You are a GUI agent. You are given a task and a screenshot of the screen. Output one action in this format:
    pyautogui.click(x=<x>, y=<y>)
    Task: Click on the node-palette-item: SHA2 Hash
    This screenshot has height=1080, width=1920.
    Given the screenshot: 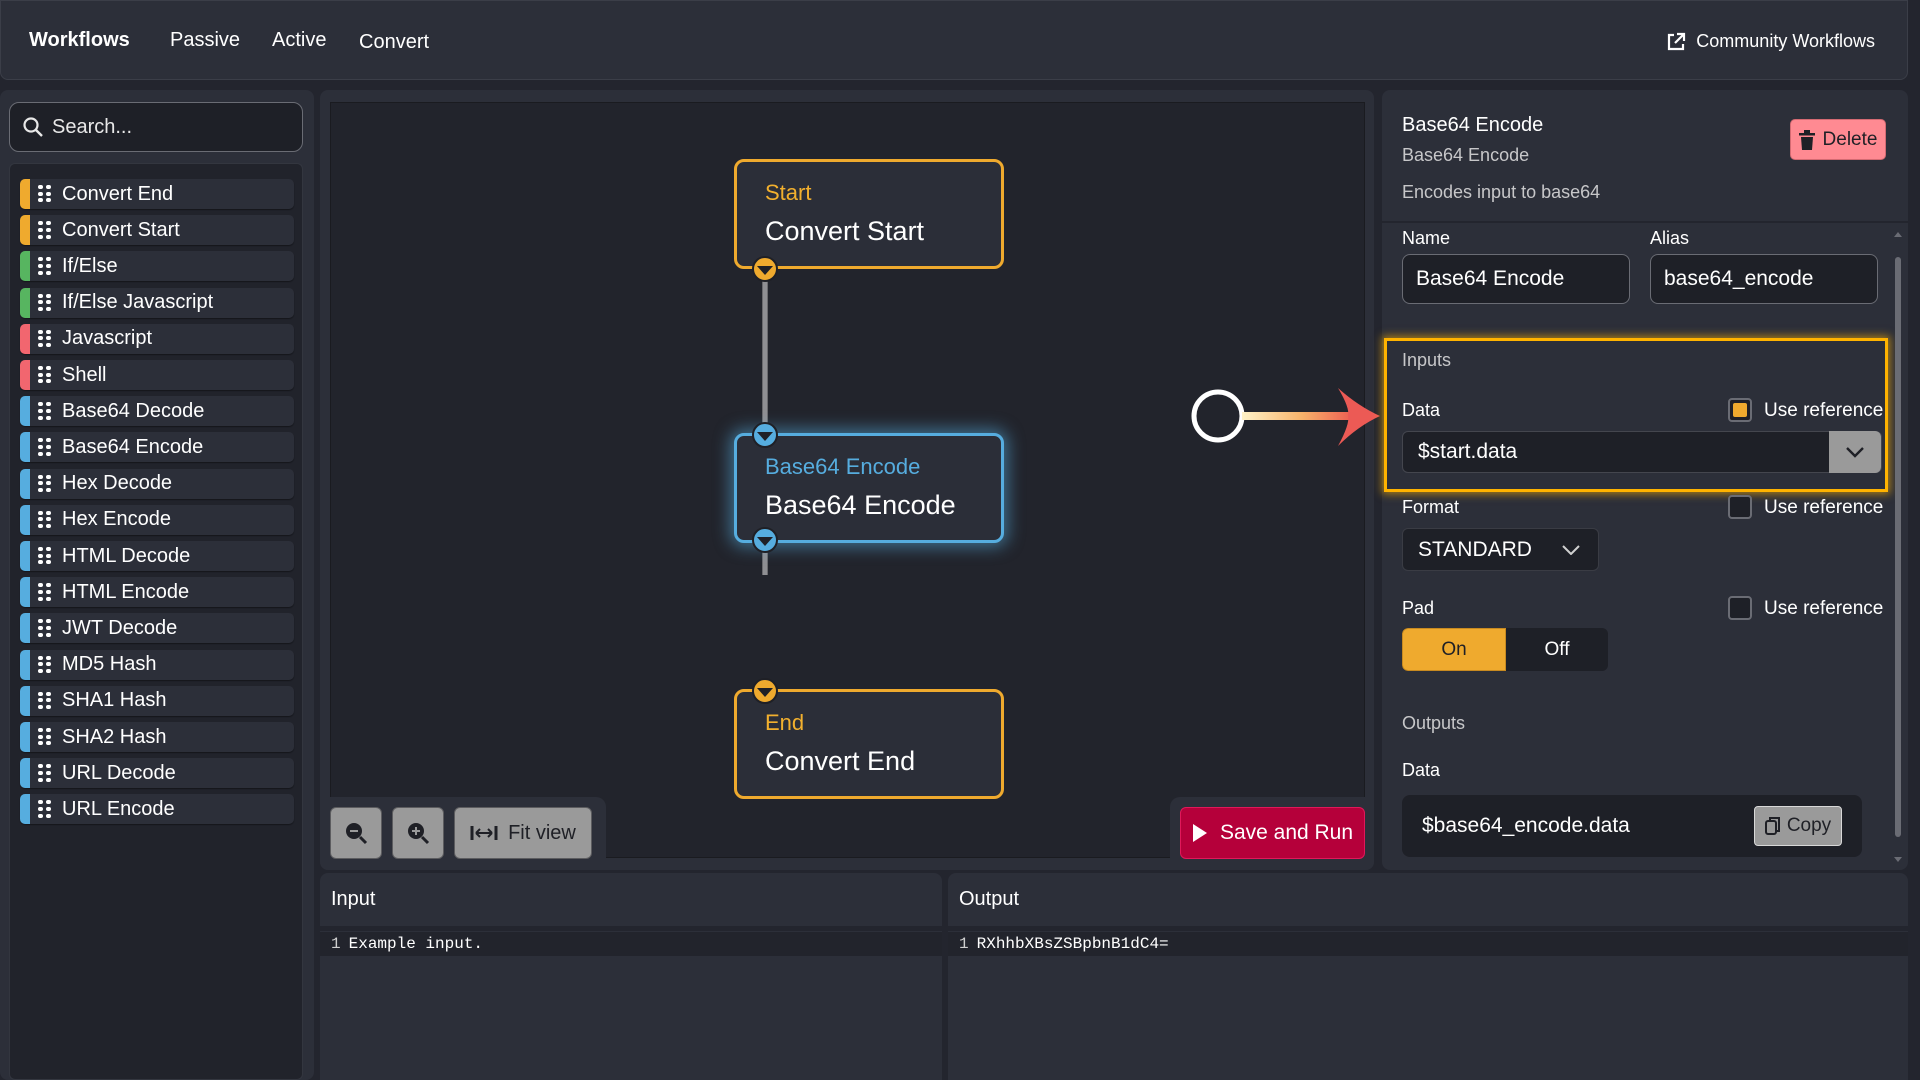 What is the action you would take?
    pyautogui.click(x=157, y=737)
    